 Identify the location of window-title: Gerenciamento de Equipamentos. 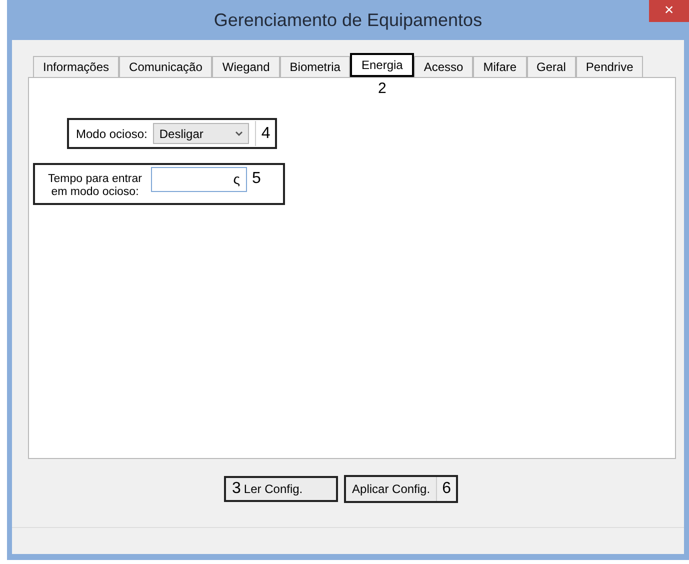
(348, 20).